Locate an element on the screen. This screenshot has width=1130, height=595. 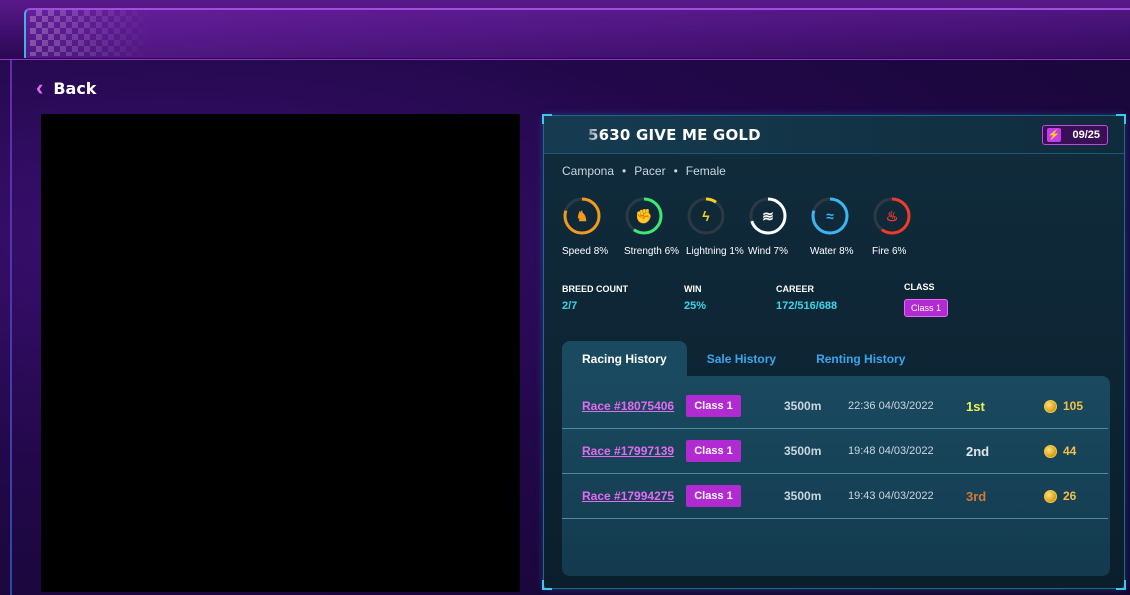
stat-ring: ✊ is located at coordinates (644, 216).